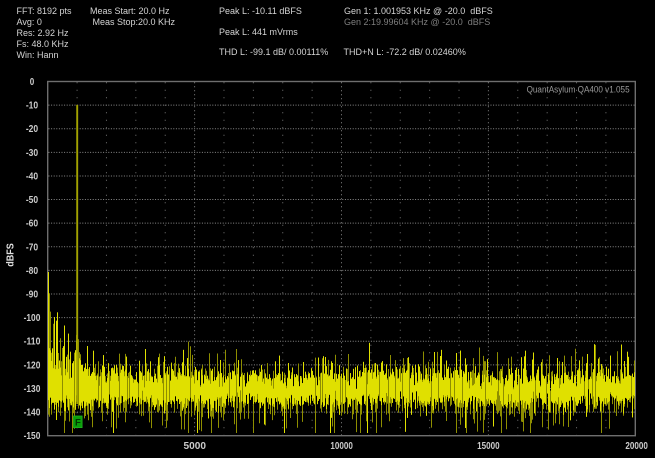 The image size is (655, 458). Describe the element at coordinates (32, 82) in the screenshot. I see `svg-text: 0` at that location.